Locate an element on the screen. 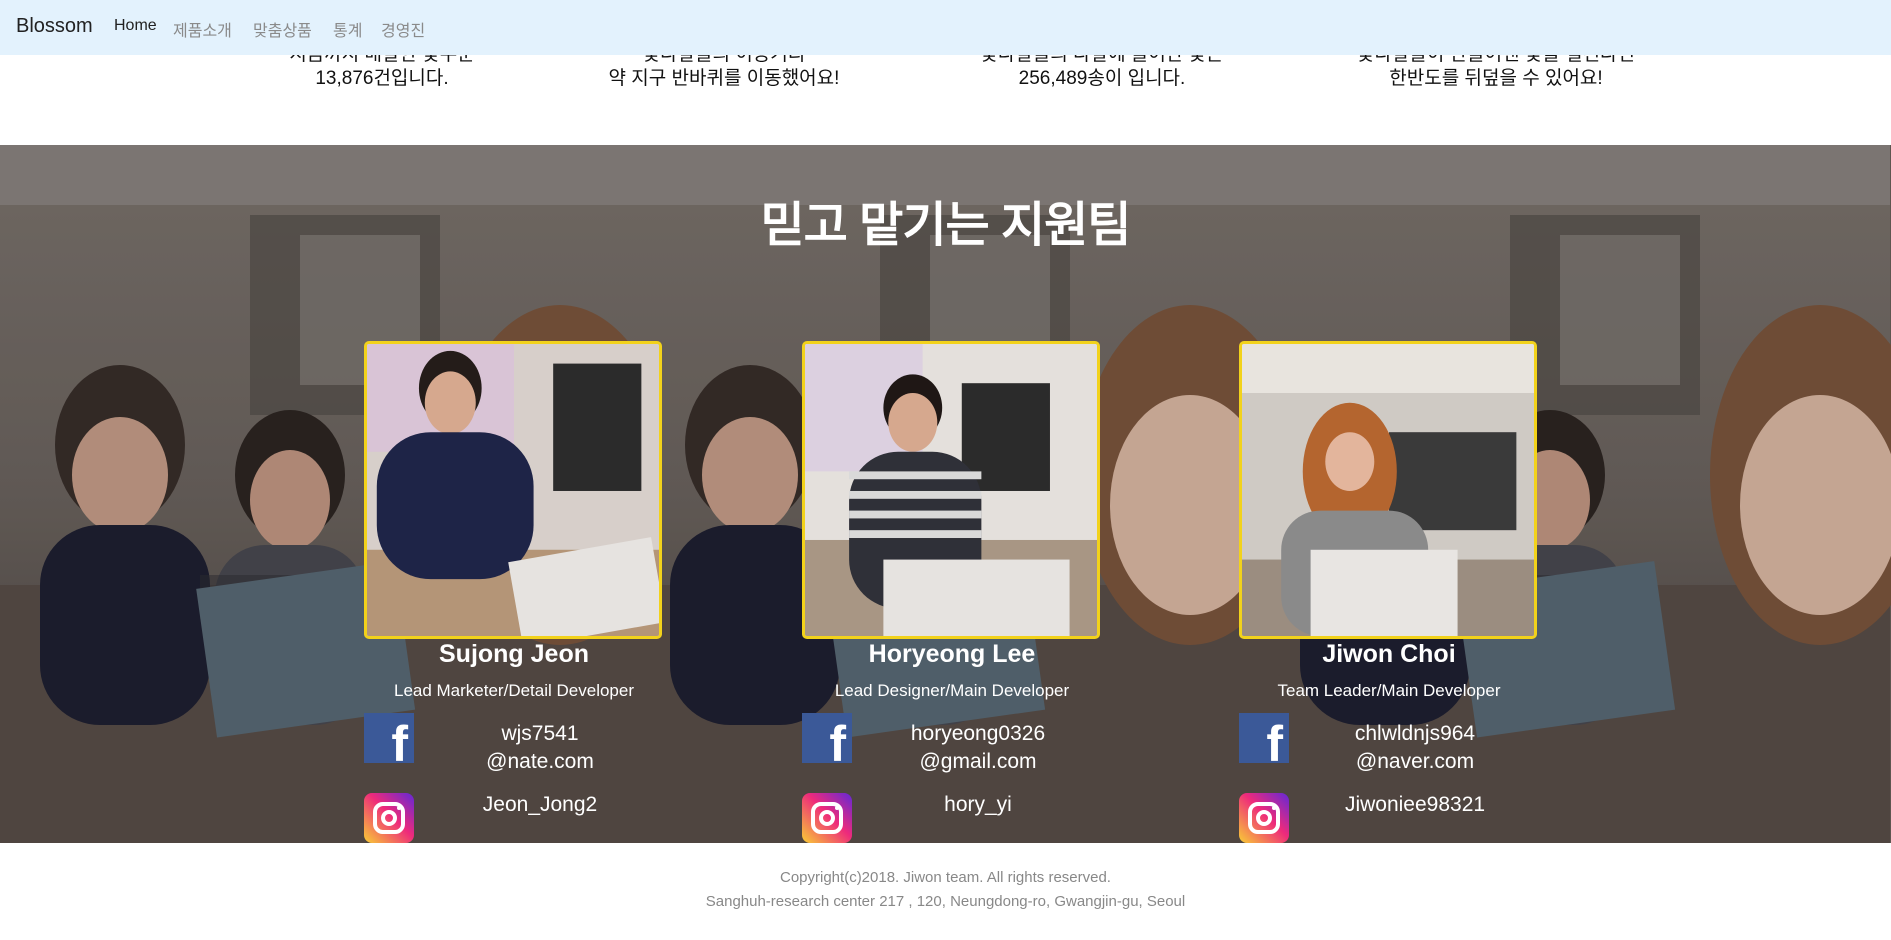 The height and width of the screenshot is (940, 1891). nav-link-custom: 맞춤상품 is located at coordinates (282, 29).